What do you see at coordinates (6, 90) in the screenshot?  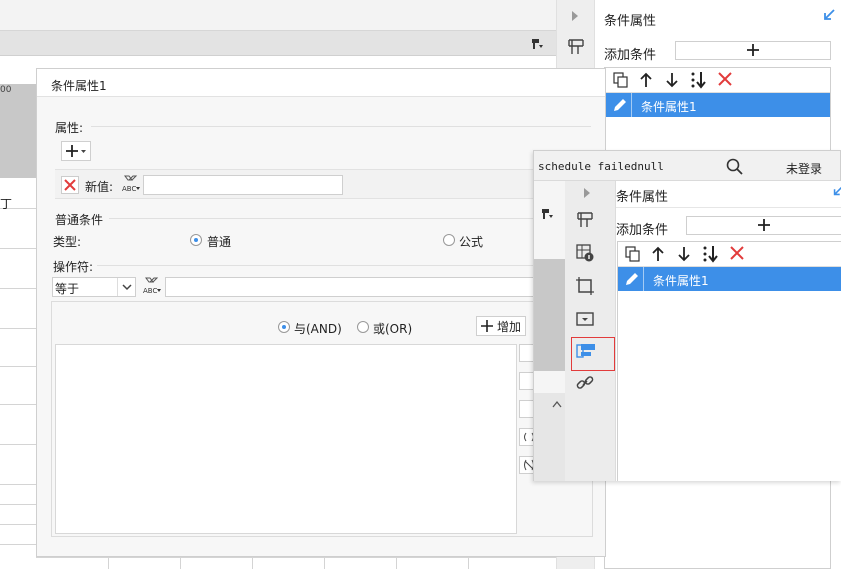 I see `ruler-label: 00` at bounding box center [6, 90].